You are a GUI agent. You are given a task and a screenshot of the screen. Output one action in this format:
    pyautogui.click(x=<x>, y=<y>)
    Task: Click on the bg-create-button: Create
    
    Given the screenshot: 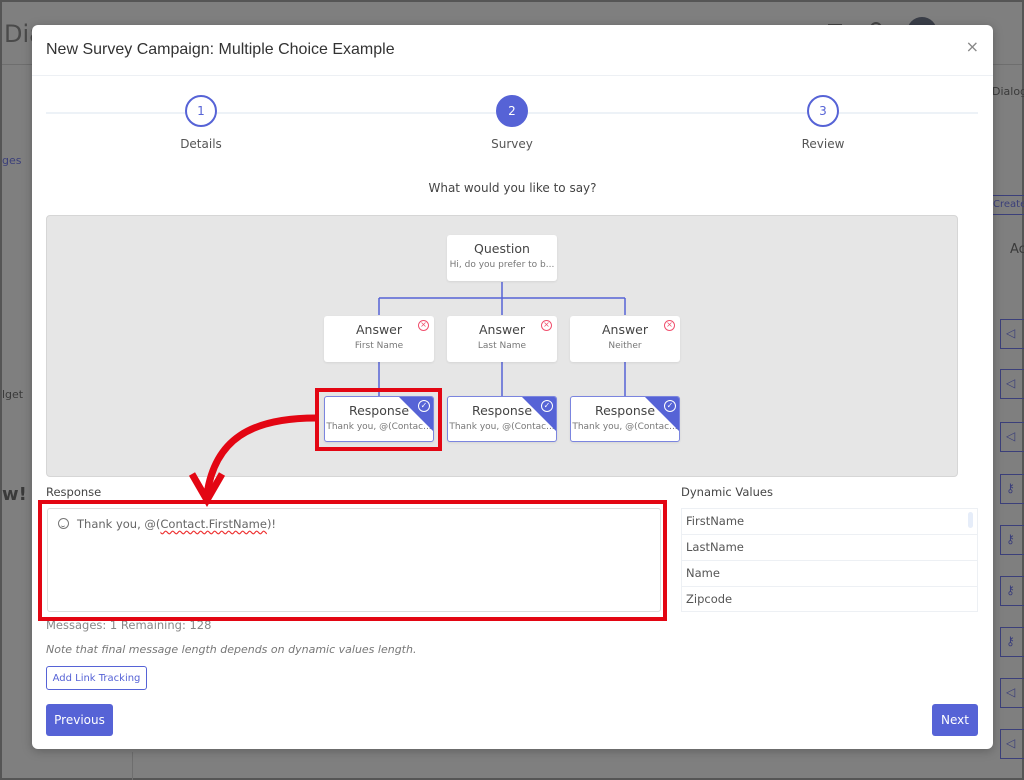 What is the action you would take?
    pyautogui.click(x=1008, y=205)
    